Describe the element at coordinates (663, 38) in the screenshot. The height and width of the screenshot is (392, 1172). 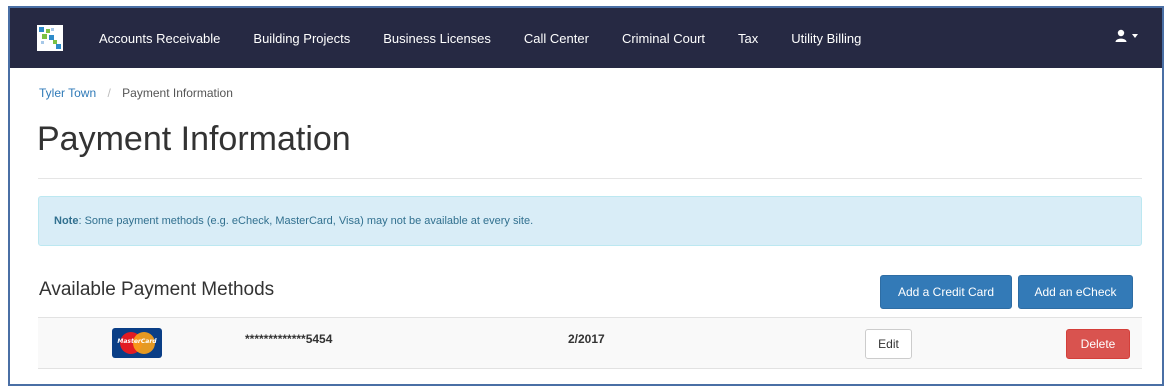
I see `nav-criminal-court: Criminal Court` at that location.